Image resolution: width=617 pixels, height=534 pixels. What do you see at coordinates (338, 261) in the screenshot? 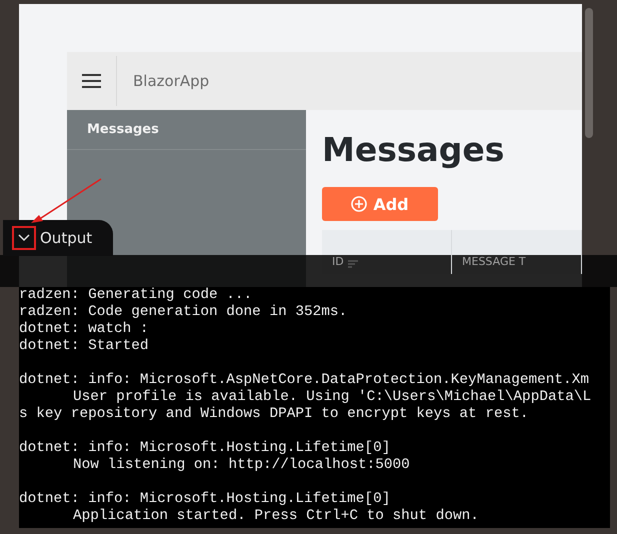
I see `column-header: ID` at bounding box center [338, 261].